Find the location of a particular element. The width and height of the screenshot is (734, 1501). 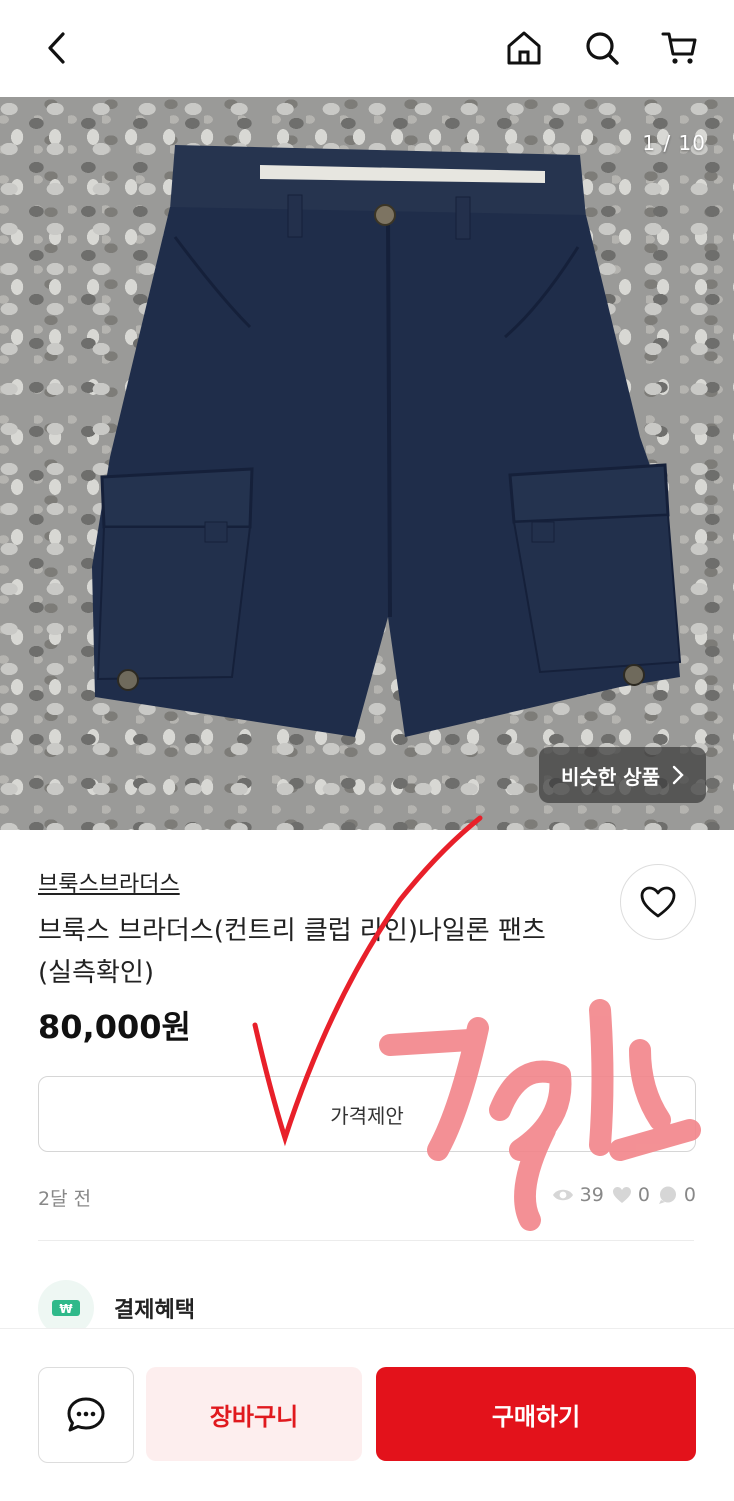

like-button is located at coordinates (658, 902).